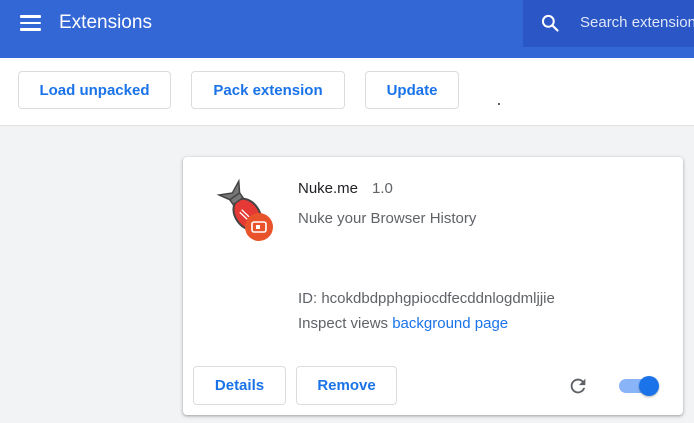  Describe the element at coordinates (412, 90) in the screenshot. I see `update-button: Update` at that location.